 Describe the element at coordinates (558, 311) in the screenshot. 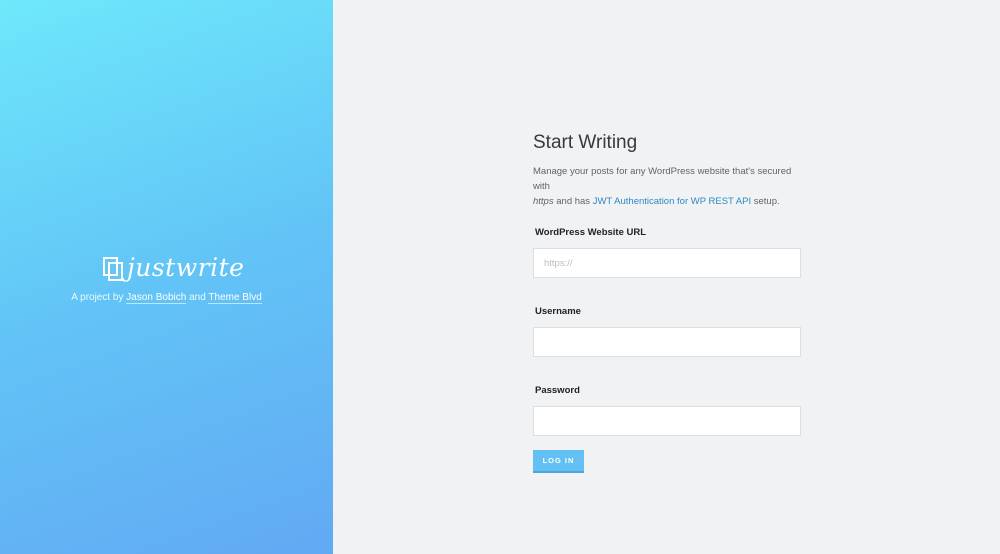

I see `username-label: Username` at that location.